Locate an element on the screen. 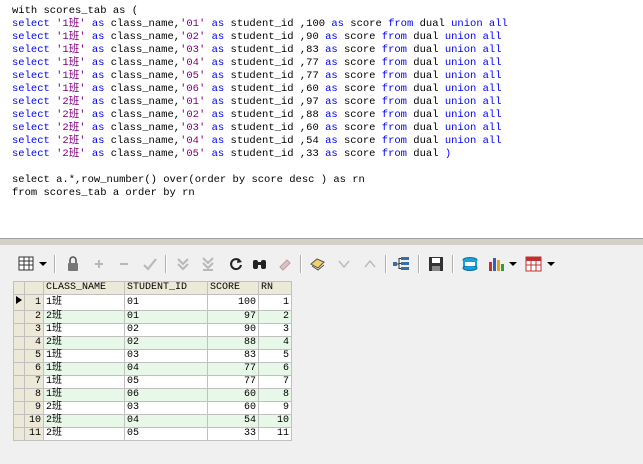 This screenshot has height=464, width=643. table-row: 1 1班 01 100 1 is located at coordinates (152, 302).